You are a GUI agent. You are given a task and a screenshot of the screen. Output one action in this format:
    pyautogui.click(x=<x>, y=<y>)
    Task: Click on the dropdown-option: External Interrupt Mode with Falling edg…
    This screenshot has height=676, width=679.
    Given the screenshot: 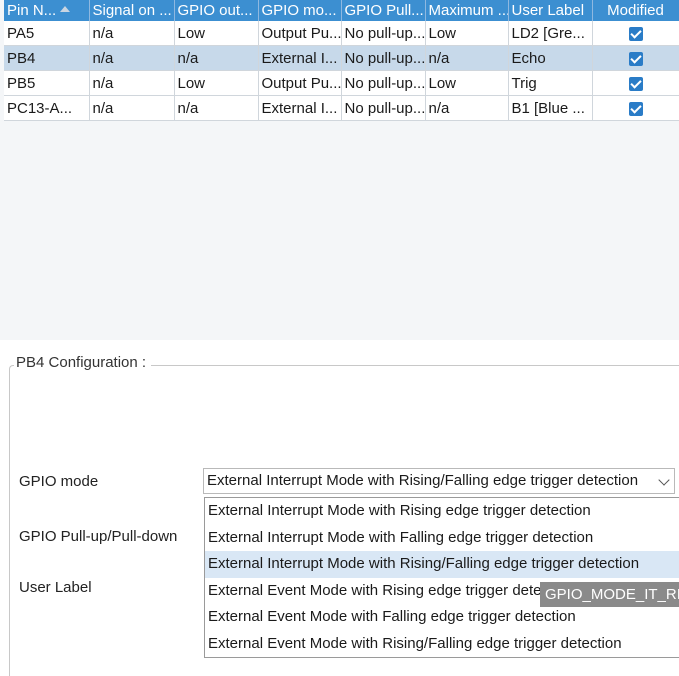 What is the action you would take?
    pyautogui.click(x=442, y=538)
    